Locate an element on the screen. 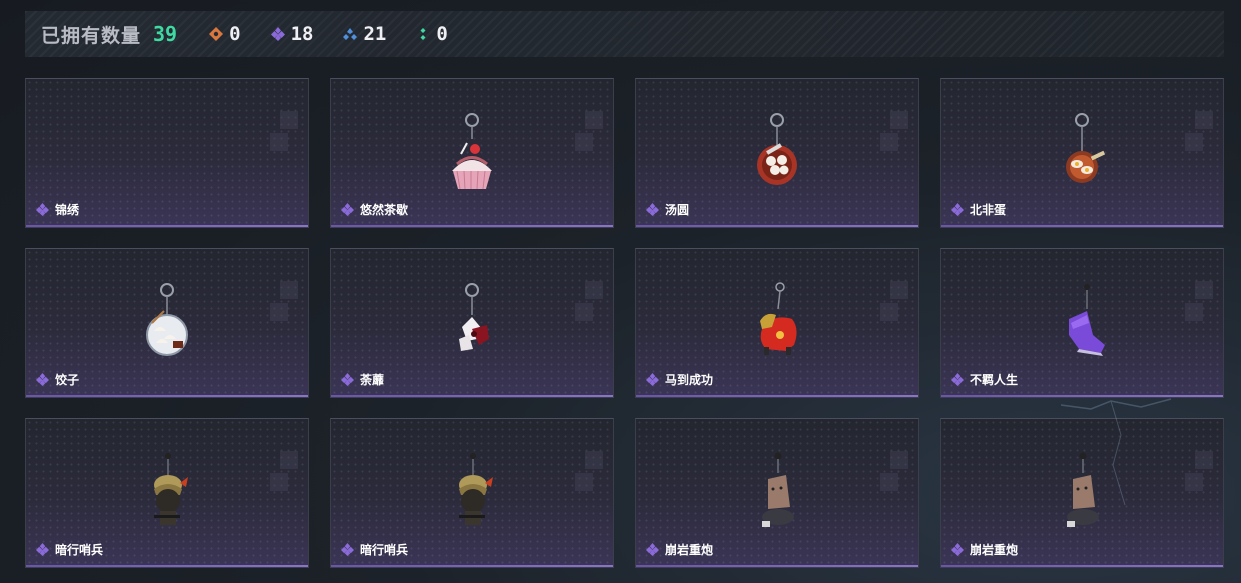 The width and height of the screenshot is (1241, 583). item-card: 荼蘼 is located at coordinates (472, 323).